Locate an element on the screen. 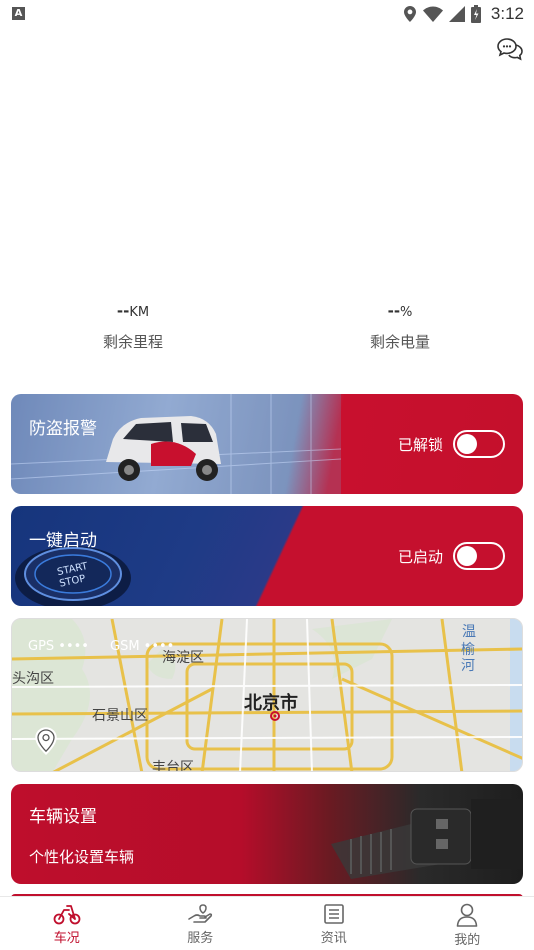 The image size is (534, 950). bottom-nav: 车况 服务 资讯 我的 is located at coordinates (267, 923).